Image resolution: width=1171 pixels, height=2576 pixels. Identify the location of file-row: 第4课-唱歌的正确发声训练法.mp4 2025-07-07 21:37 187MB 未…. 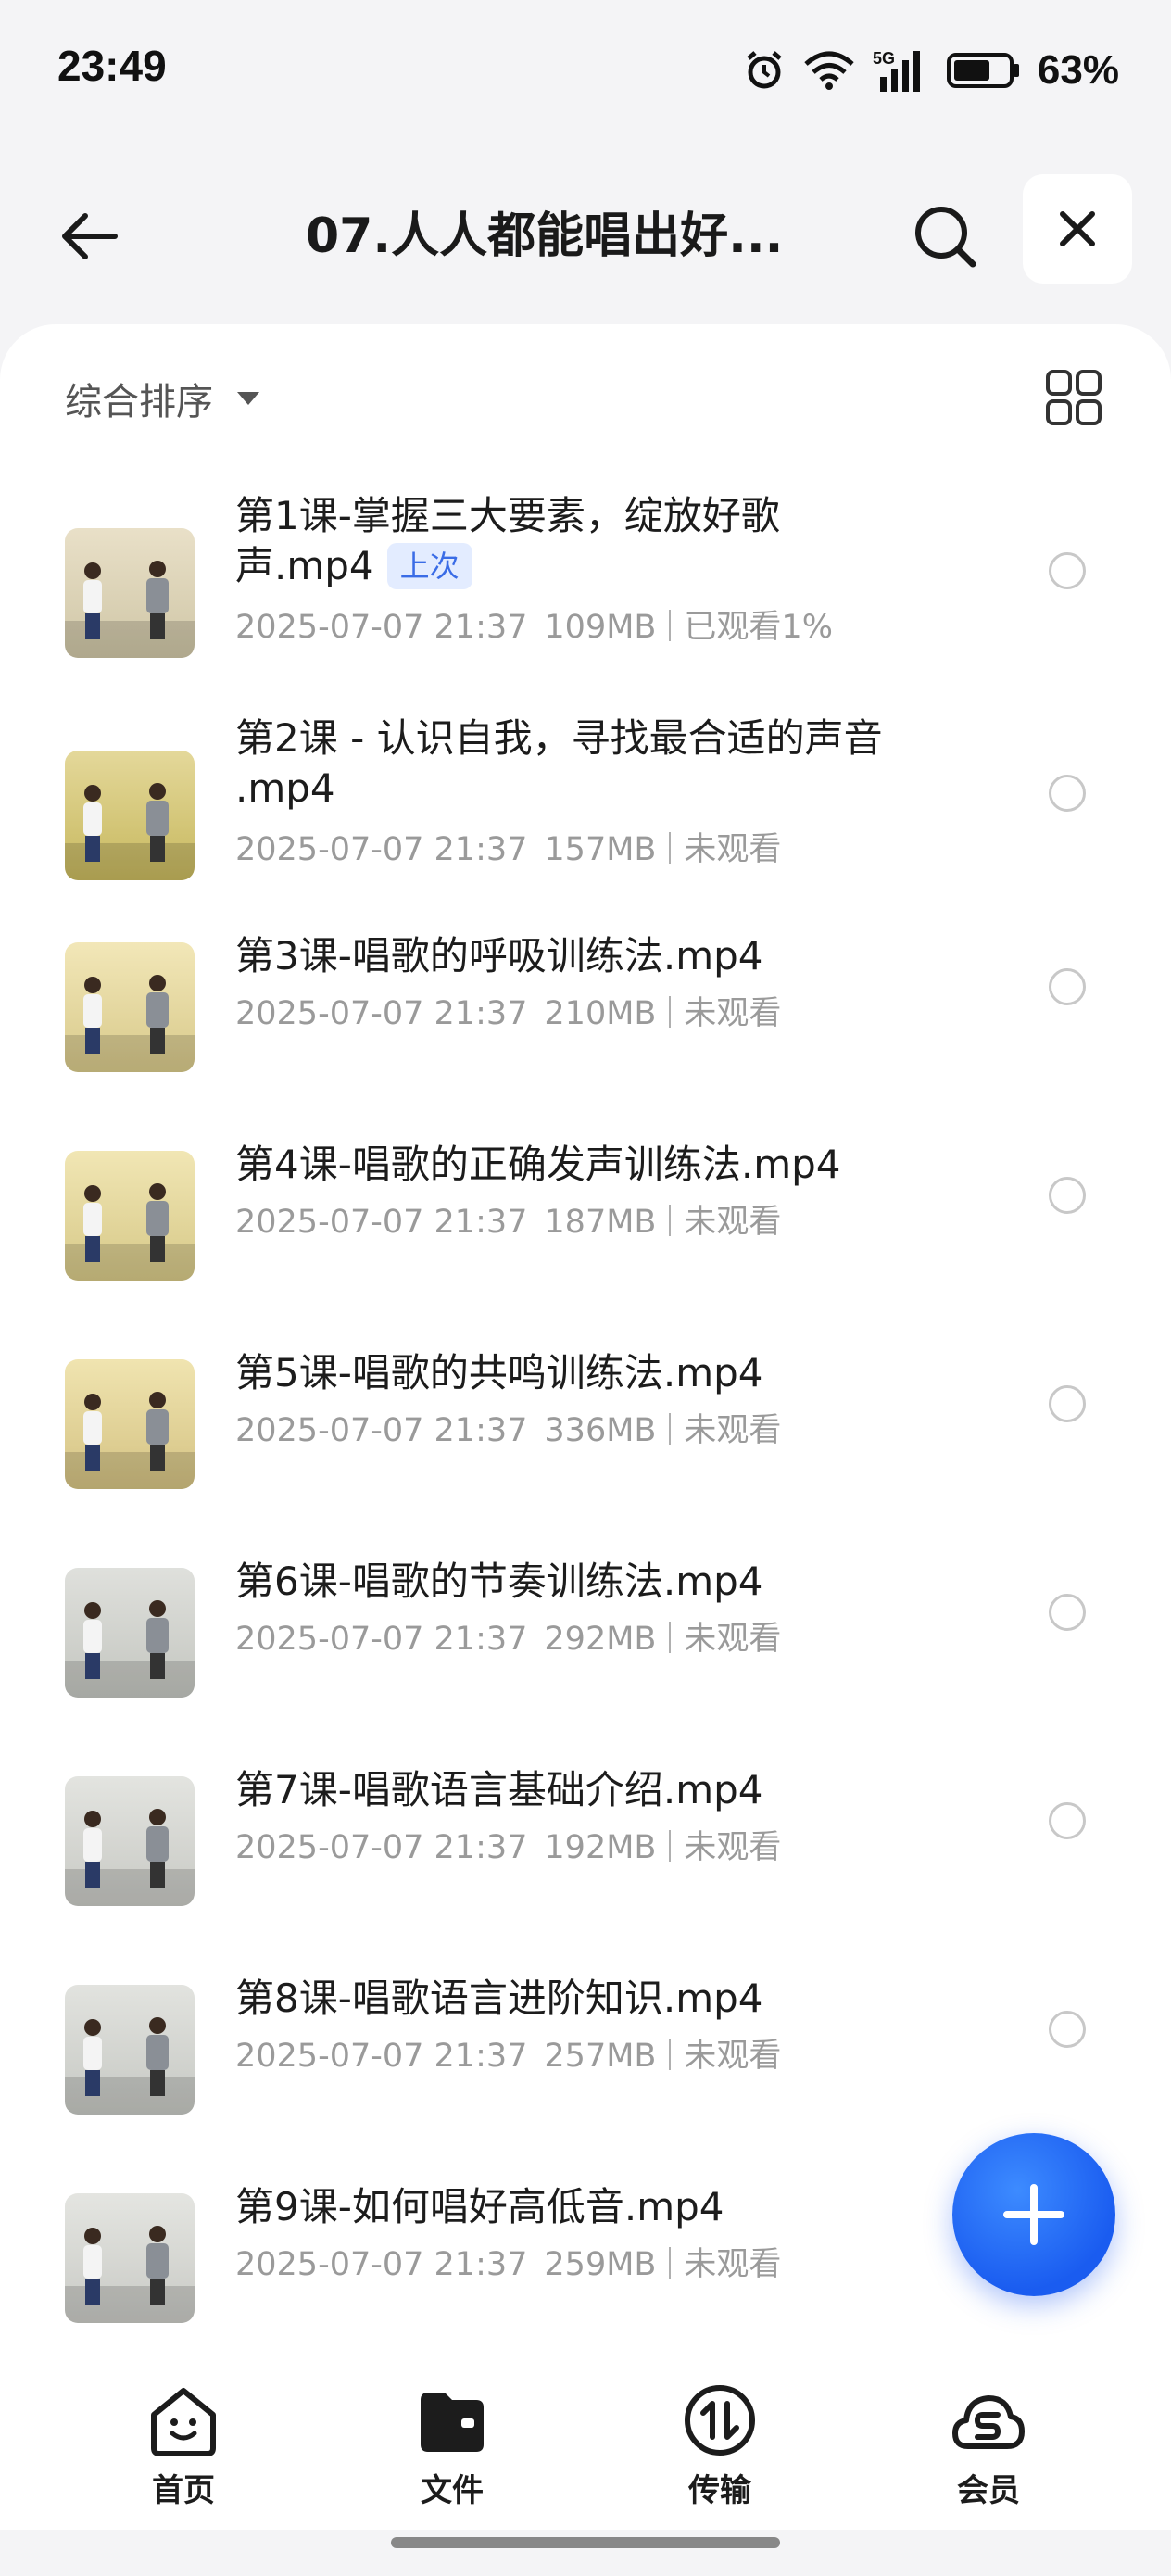
(585, 1232).